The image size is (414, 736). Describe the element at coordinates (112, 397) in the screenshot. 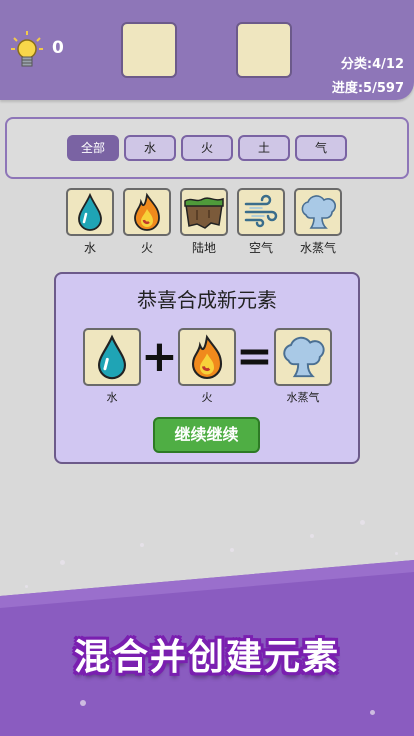

I see `dialog-input1-label: 水` at that location.